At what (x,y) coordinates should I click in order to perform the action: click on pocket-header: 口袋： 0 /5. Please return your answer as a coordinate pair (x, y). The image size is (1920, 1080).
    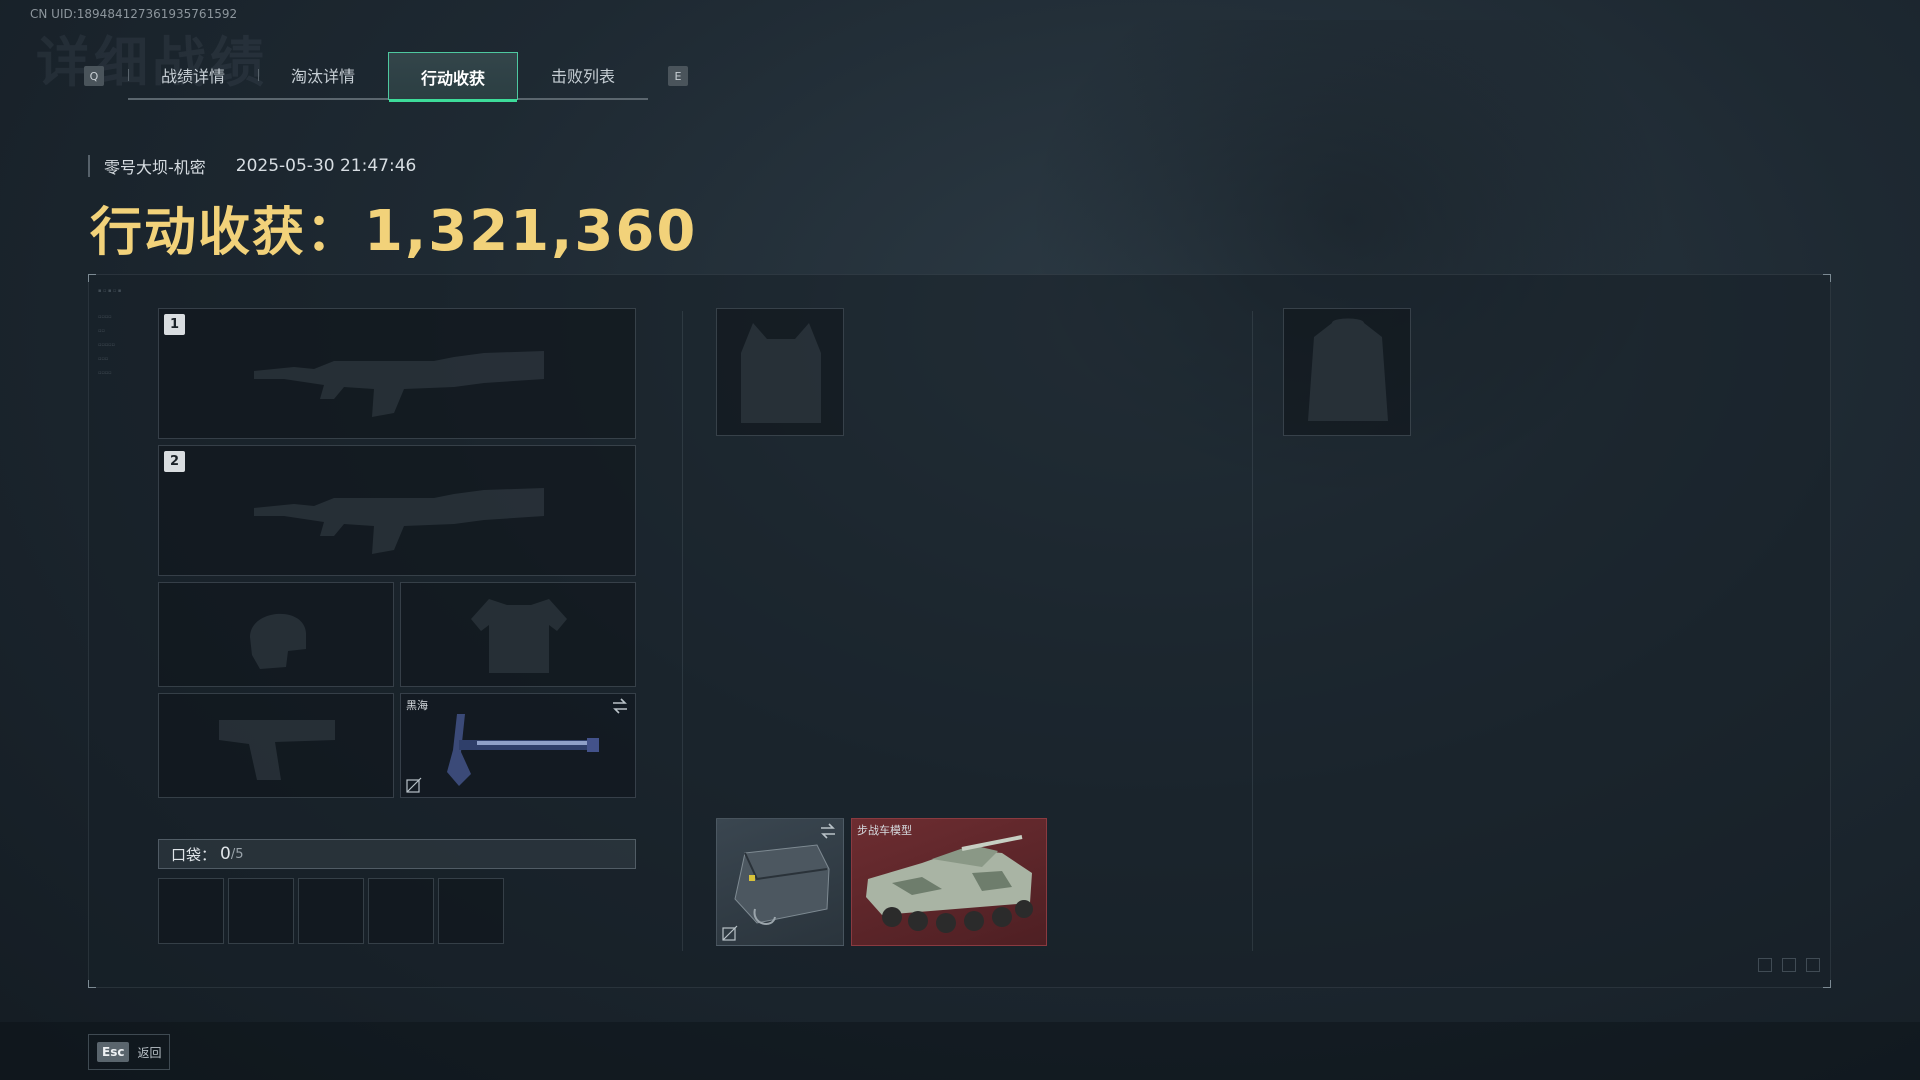
    Looking at the image, I should click on (397, 854).